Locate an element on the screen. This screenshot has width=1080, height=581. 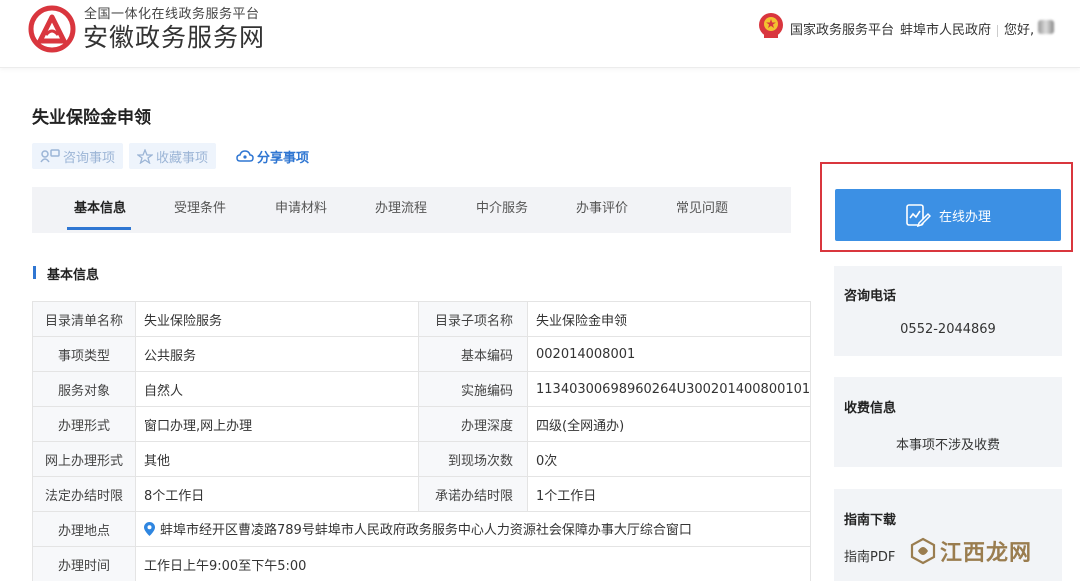
field-value: 失业保险服务 is located at coordinates (277, 319).